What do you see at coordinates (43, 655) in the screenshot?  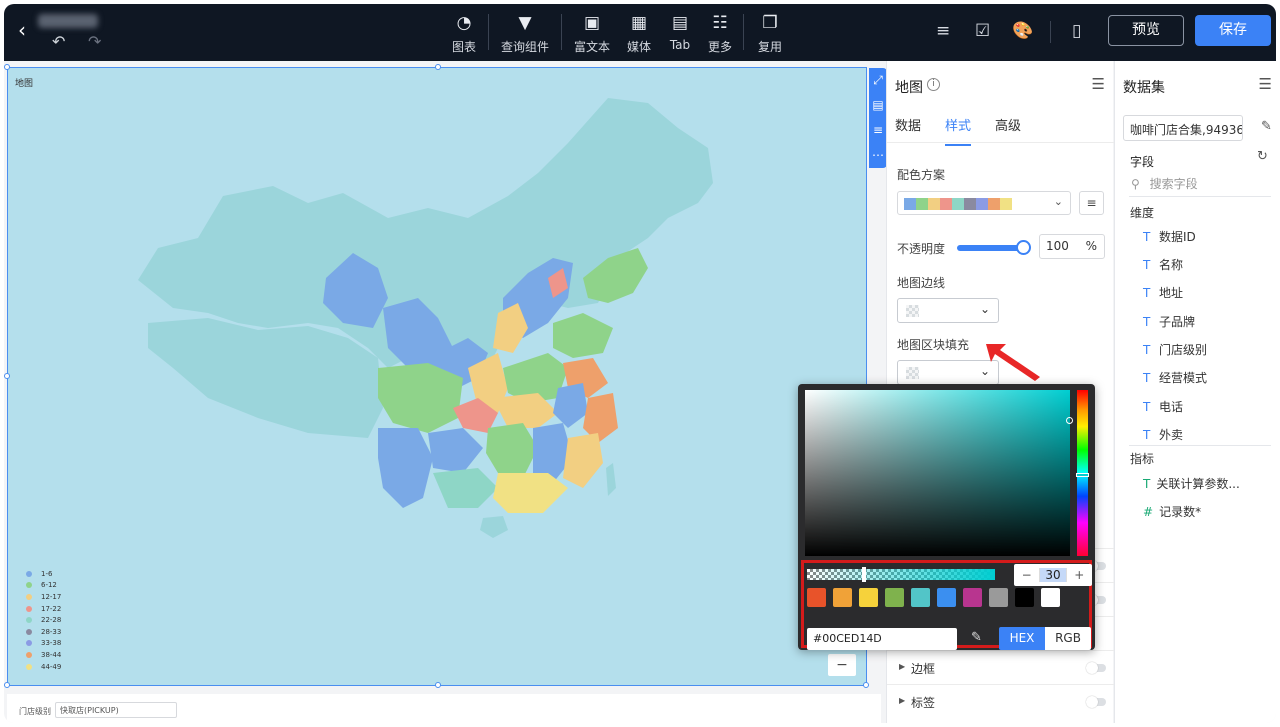 I see `legend-item: 38-44` at bounding box center [43, 655].